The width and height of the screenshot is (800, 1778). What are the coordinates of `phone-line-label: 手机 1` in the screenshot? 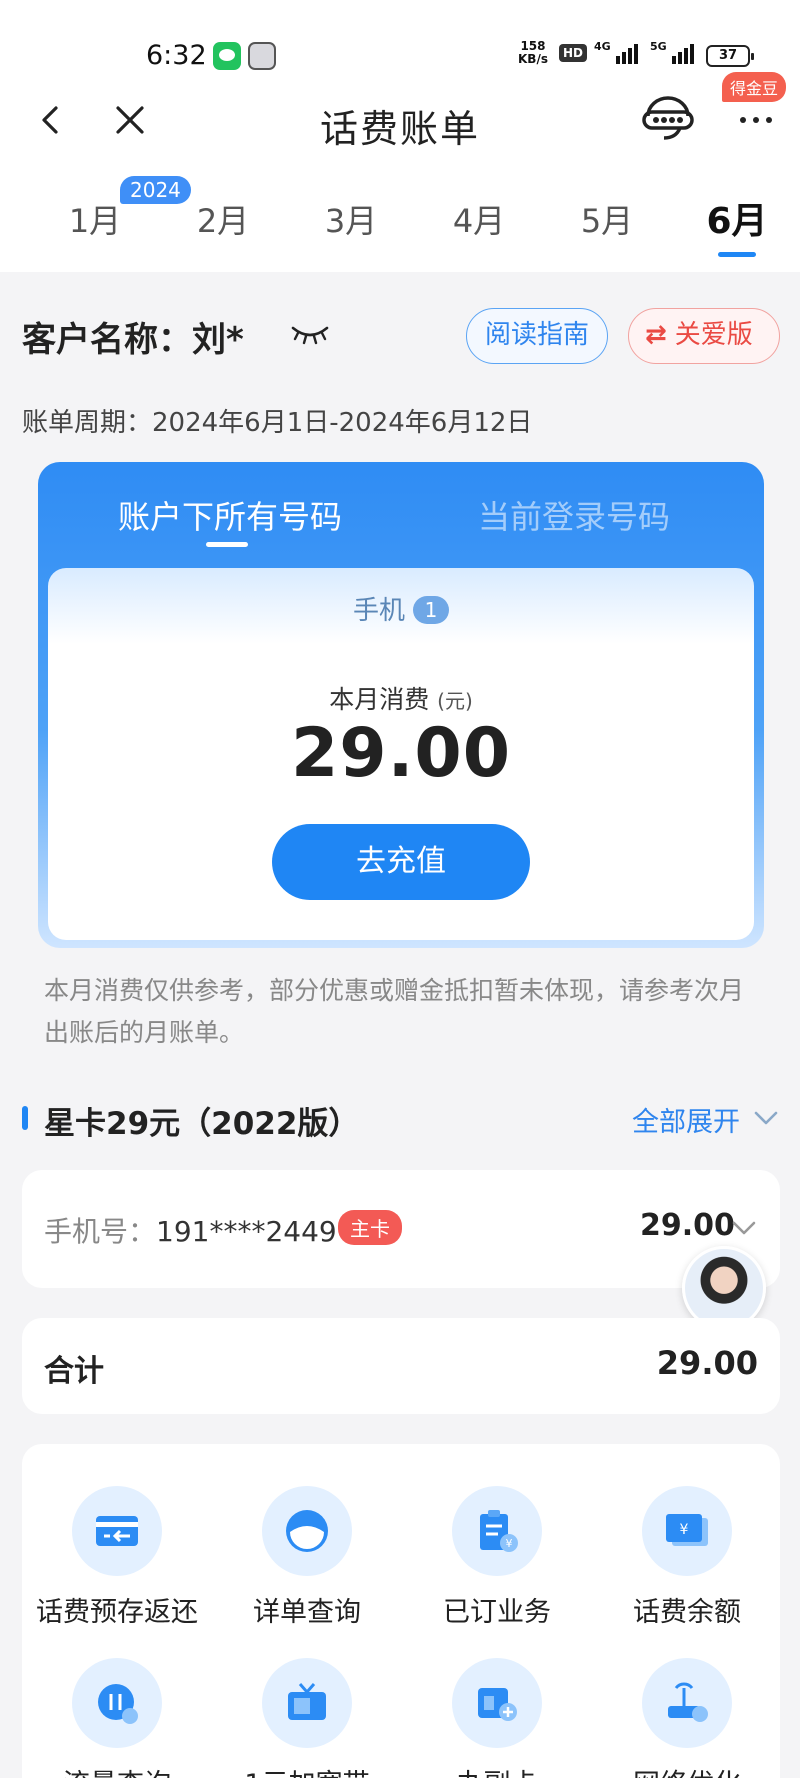 It's located at (401, 608).